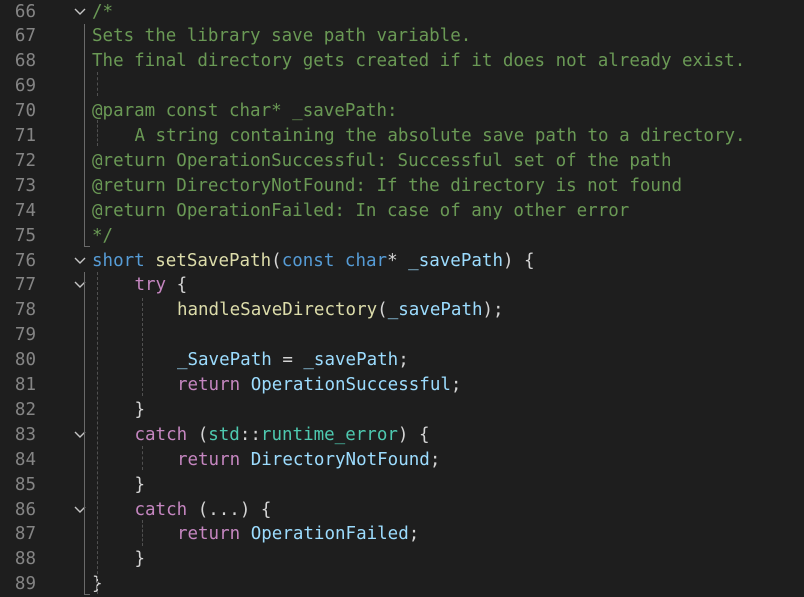 The height and width of the screenshot is (597, 804). Describe the element at coordinates (329, 534) in the screenshot. I see `code-token: OperationFailed` at that location.